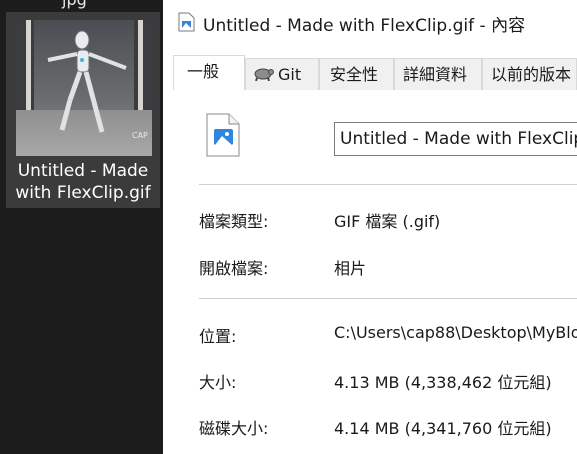 The width and height of the screenshot is (577, 454). I want to click on robot-figure-icon: CAP, so click(97, 85).